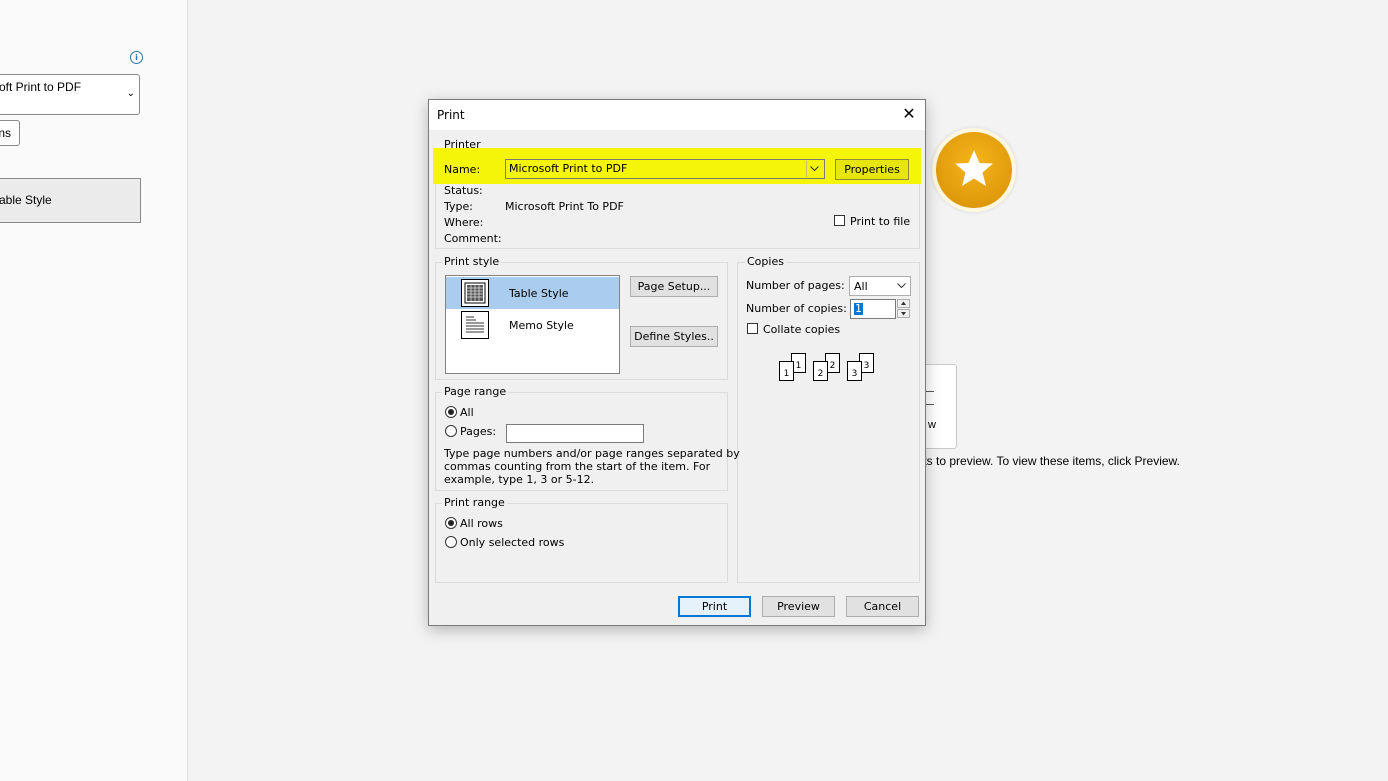 The height and width of the screenshot is (781, 1388). I want to click on table-style-icon, so click(475, 293).